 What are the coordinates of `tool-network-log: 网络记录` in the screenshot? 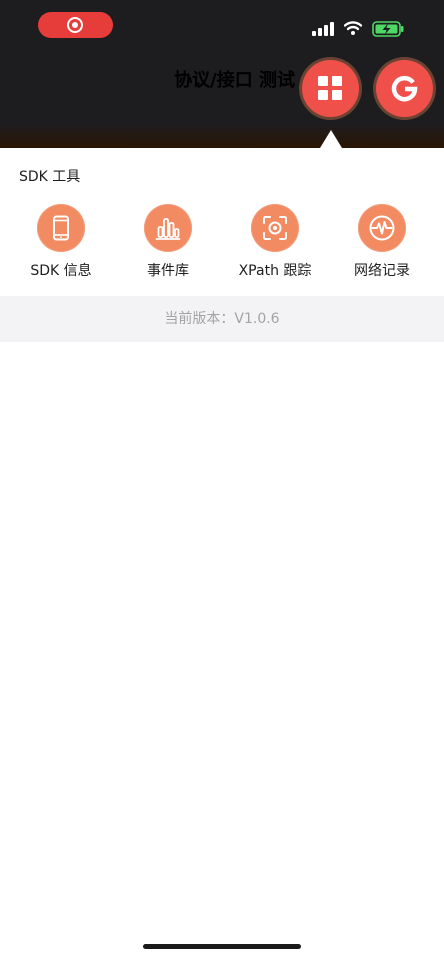 It's located at (382, 244).